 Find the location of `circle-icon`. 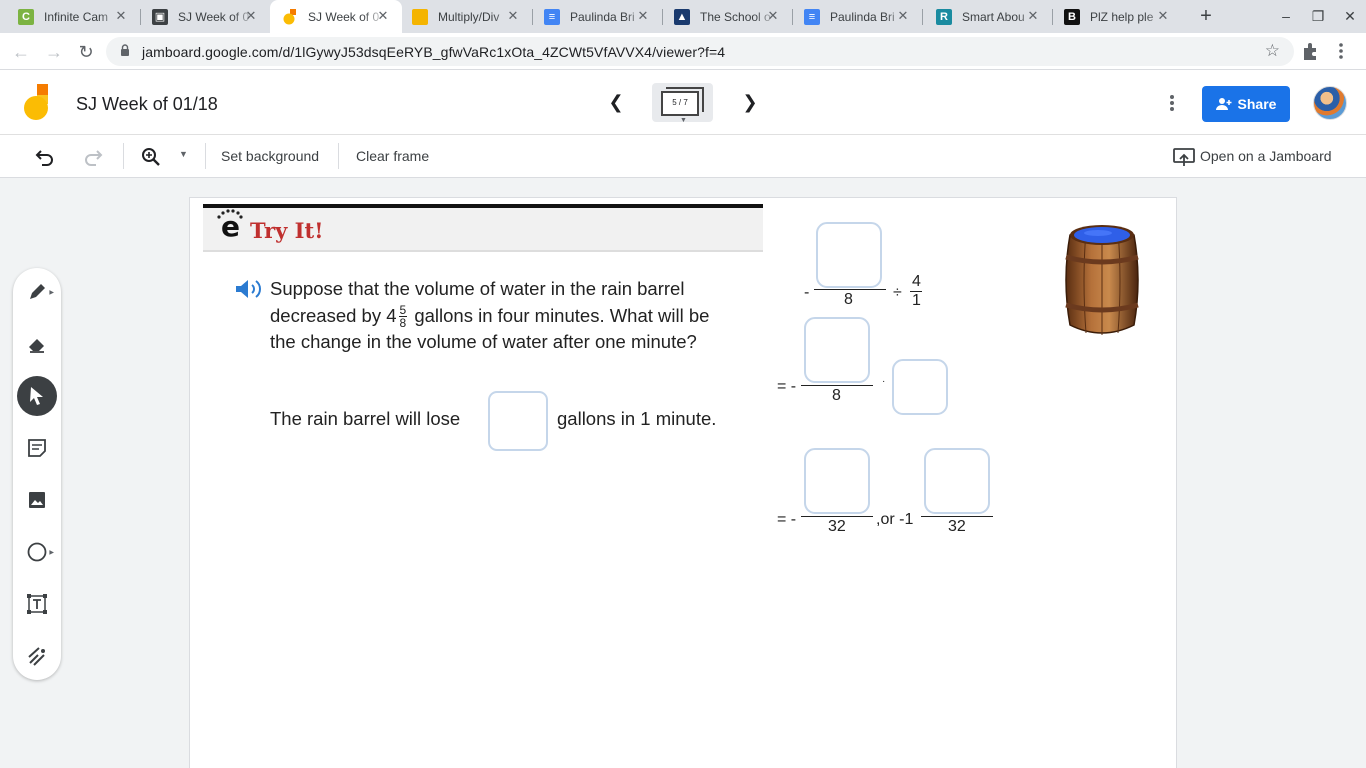

circle-icon is located at coordinates (37, 552).